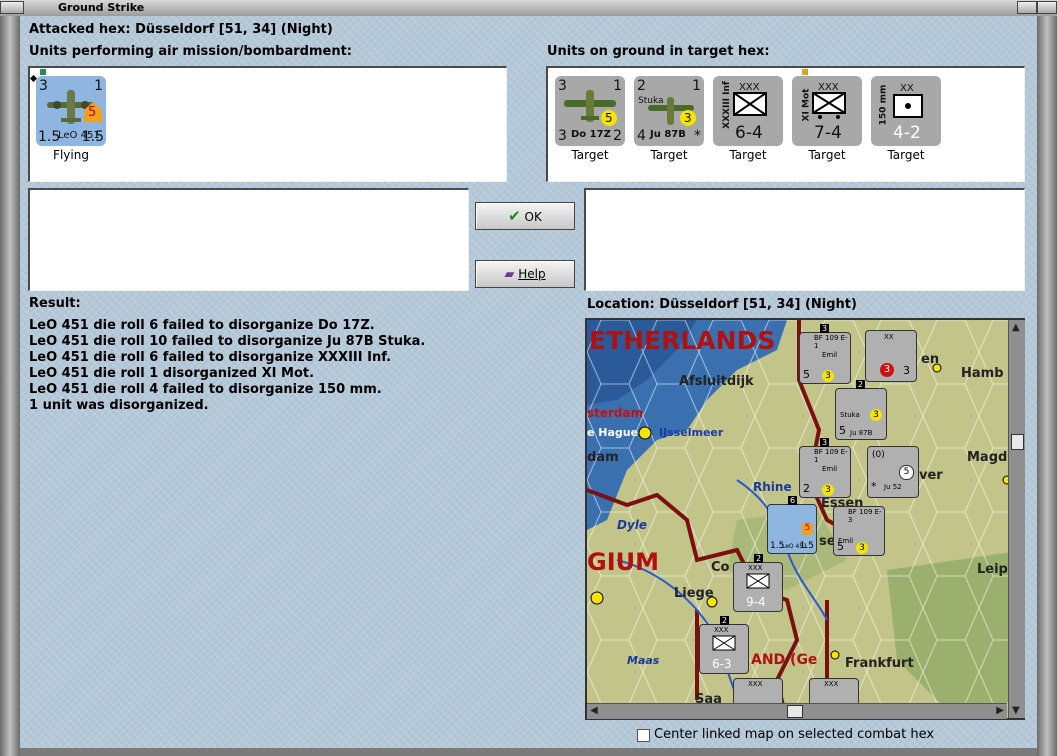 This screenshot has width=1057, height=756. Describe the element at coordinates (992, 569) in the screenshot. I see `map-label-leip: Leip` at that location.